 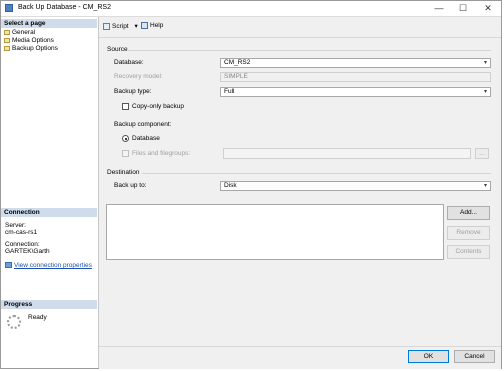 I want to click on server-value: cm-cas-rs1, so click(x=21, y=232).